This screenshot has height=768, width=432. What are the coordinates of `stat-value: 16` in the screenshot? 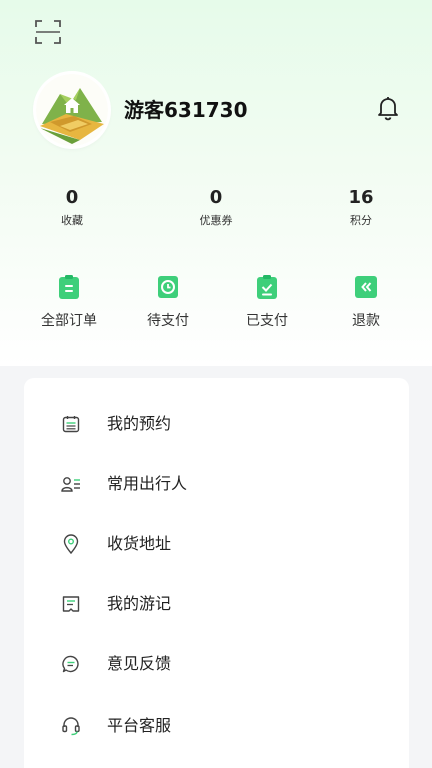 It's located at (361, 197).